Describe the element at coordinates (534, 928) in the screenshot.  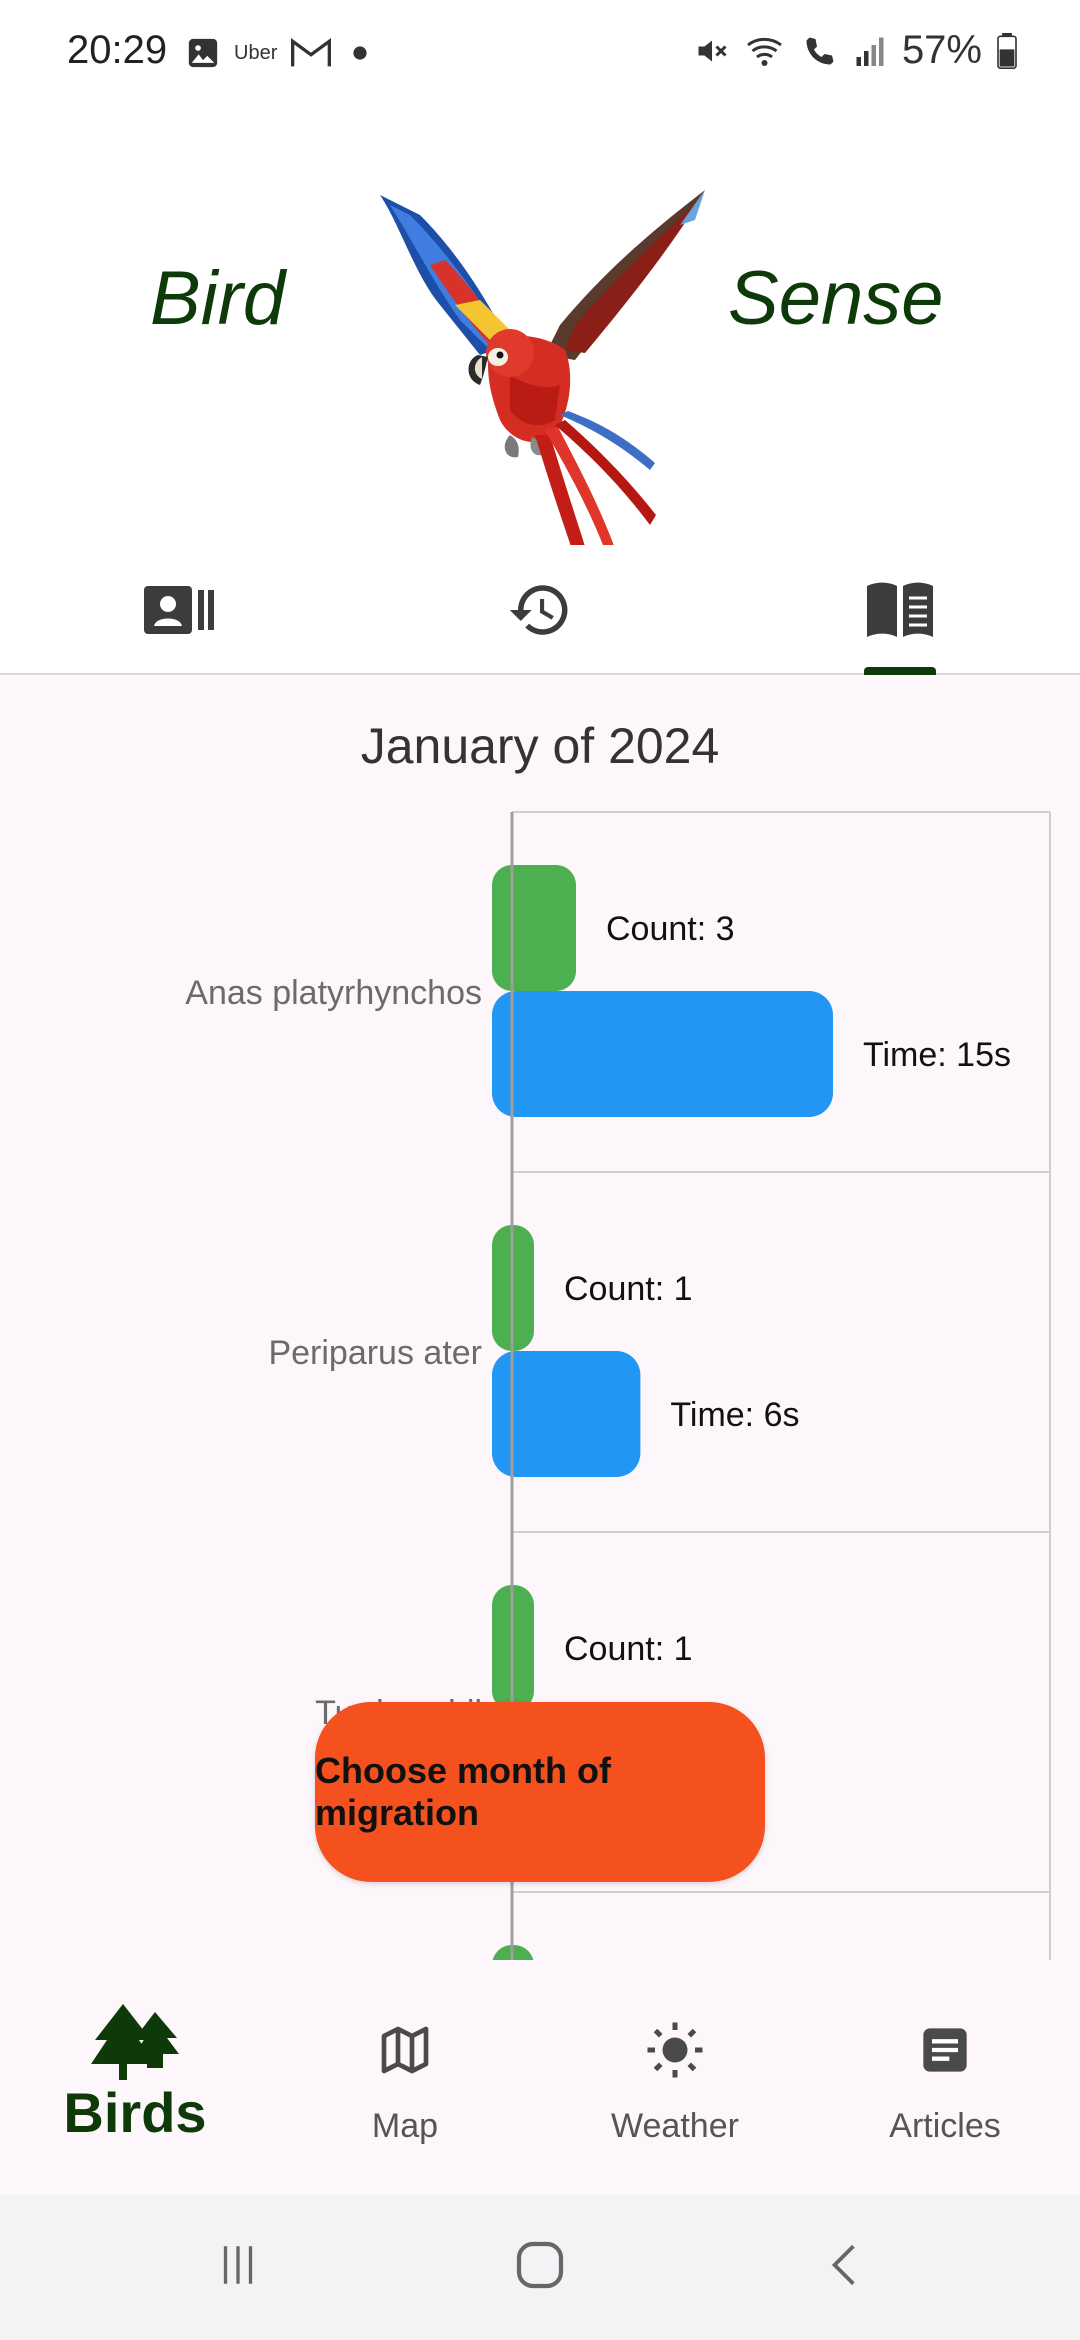
I see `count-bar` at that location.